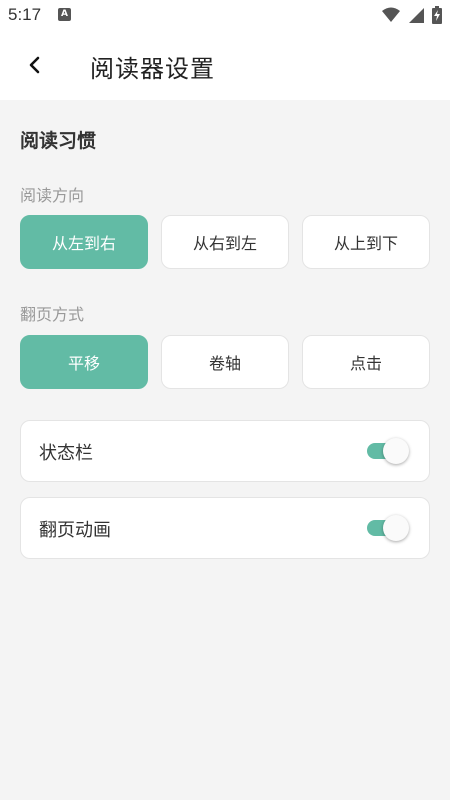  I want to click on page-turn-label: 翻页方式, so click(52, 314).